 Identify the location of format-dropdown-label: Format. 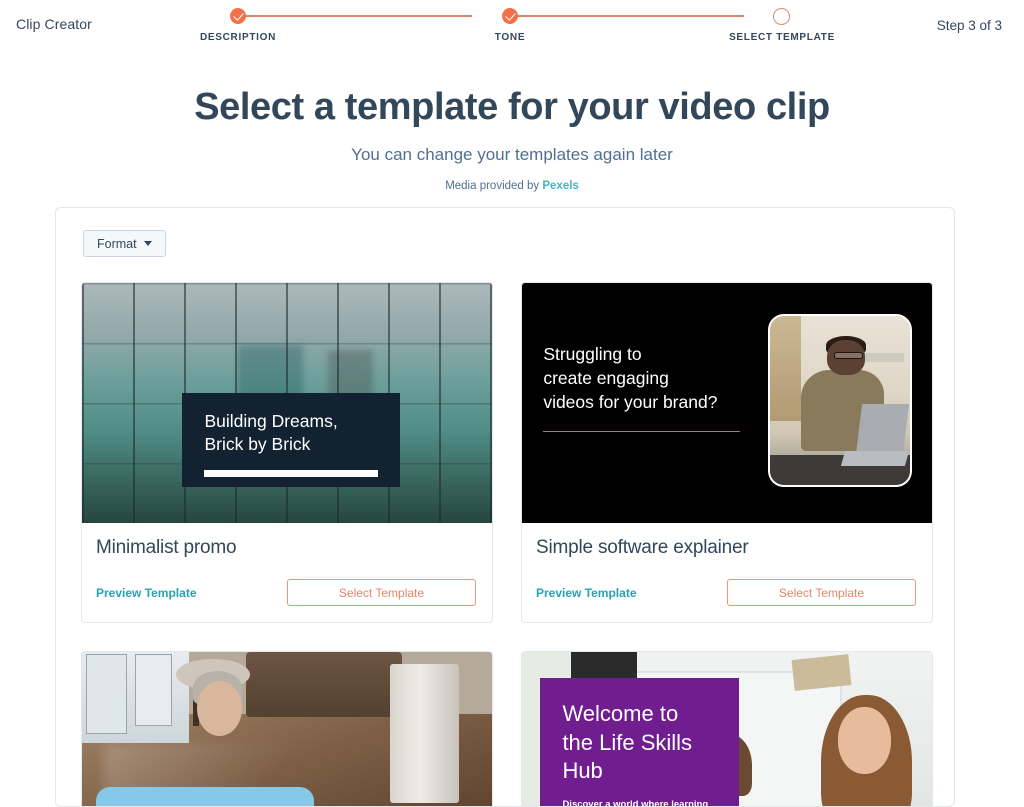
(117, 243).